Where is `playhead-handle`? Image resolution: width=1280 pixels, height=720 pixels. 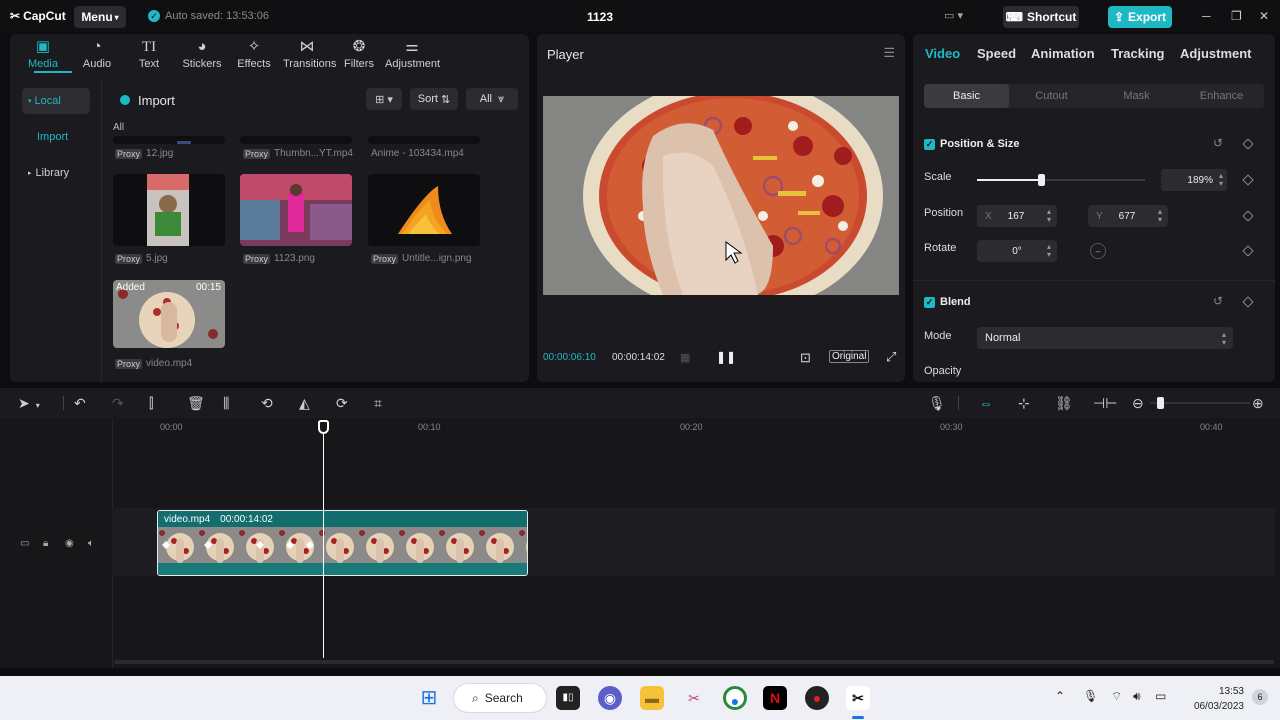
playhead-handle is located at coordinates (323, 427).